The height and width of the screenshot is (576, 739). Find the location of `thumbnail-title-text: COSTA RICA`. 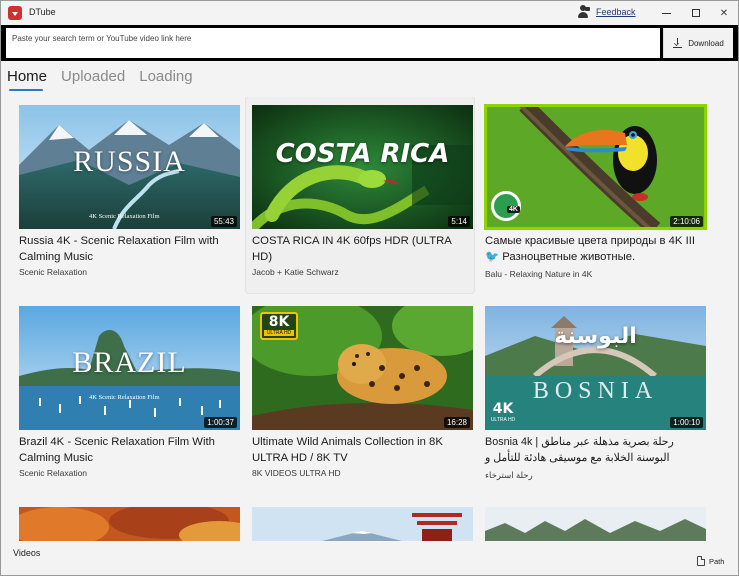

thumbnail-title-text: COSTA RICA is located at coordinates (362, 154).